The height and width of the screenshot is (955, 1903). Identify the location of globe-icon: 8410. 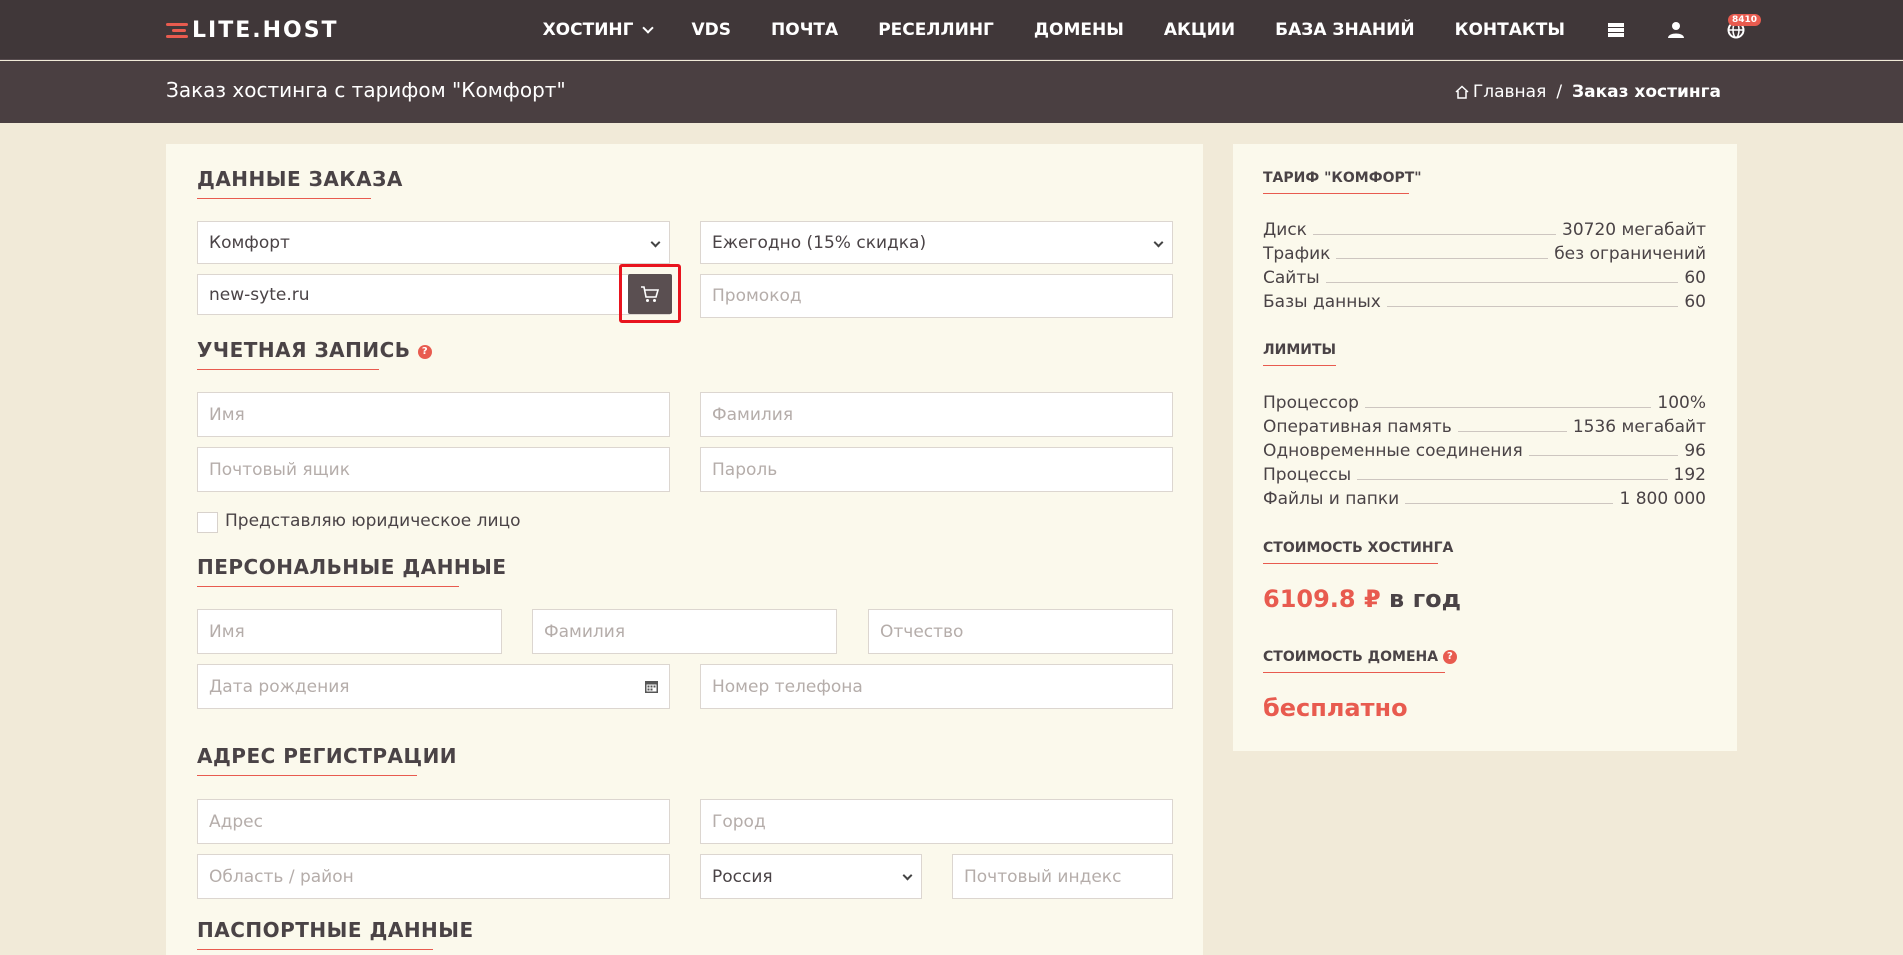
(1744, 26).